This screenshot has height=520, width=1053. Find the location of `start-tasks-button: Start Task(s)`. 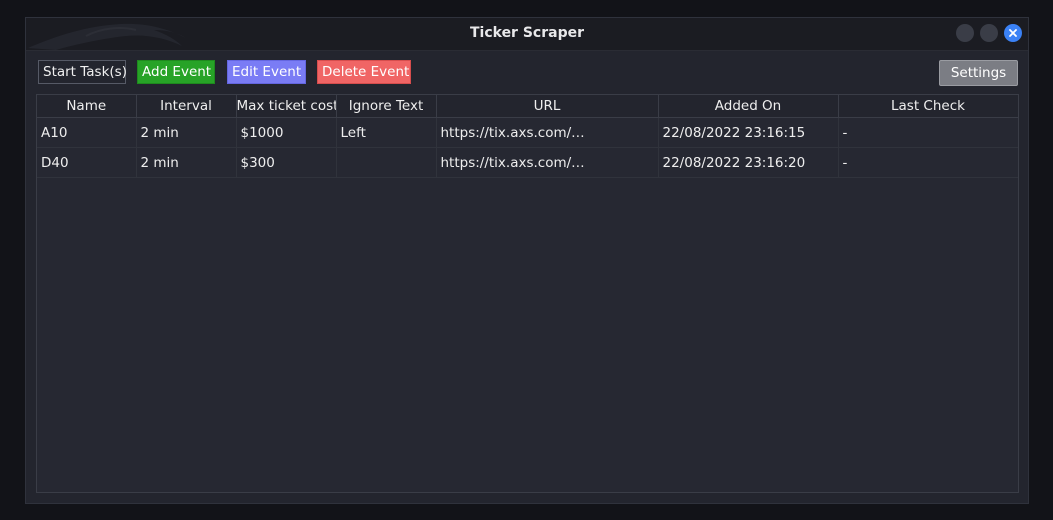

start-tasks-button: Start Task(s) is located at coordinates (82, 72).